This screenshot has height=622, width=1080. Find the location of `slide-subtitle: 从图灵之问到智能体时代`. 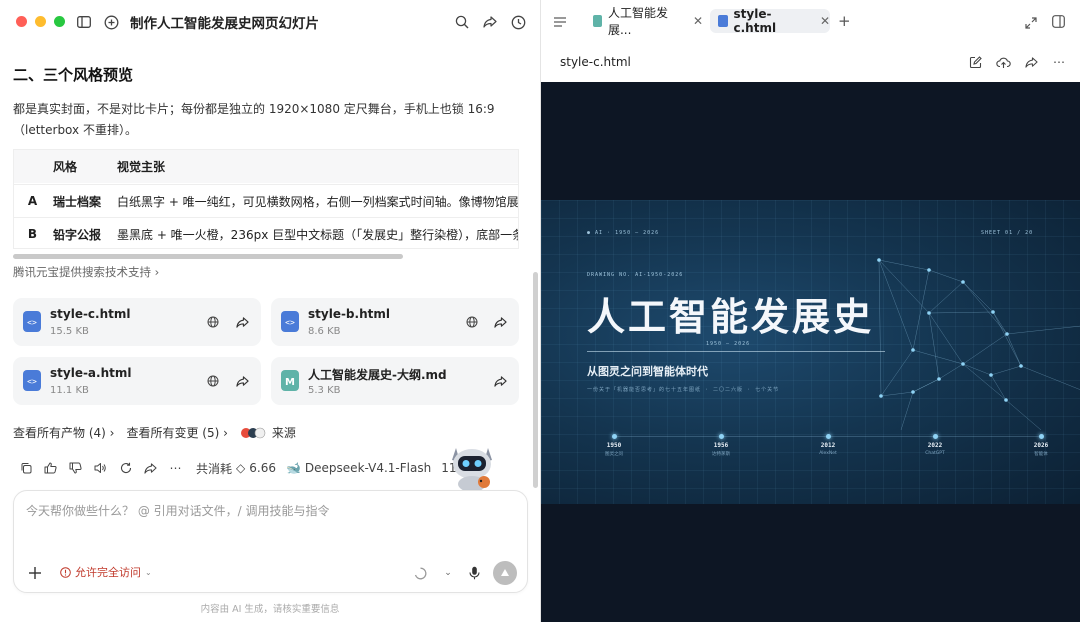

slide-subtitle: 从图灵之问到智能体时代 is located at coordinates (647, 371).